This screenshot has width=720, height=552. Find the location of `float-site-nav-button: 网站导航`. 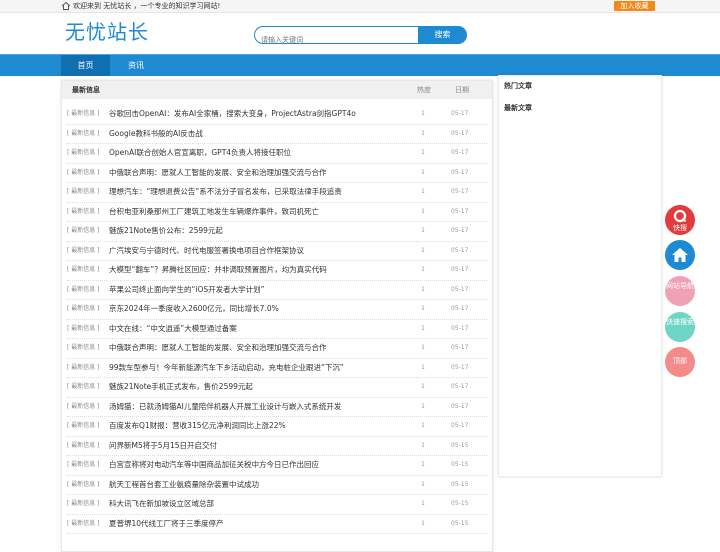

float-site-nav-button: 网站导航 is located at coordinates (680, 291).